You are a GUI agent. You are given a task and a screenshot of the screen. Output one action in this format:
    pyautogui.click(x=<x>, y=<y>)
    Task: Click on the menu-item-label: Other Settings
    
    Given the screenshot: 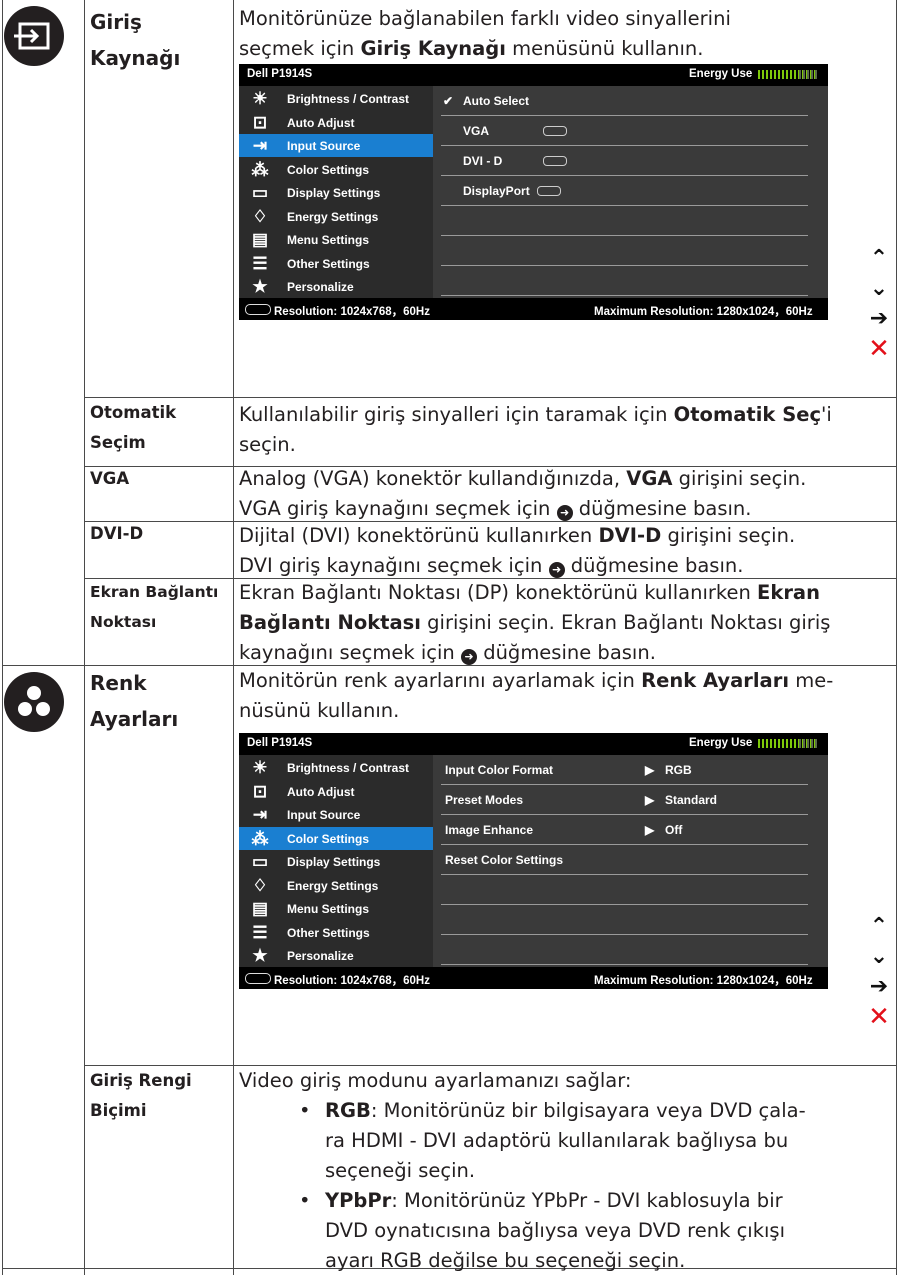 What is the action you would take?
    pyautogui.click(x=328, y=263)
    